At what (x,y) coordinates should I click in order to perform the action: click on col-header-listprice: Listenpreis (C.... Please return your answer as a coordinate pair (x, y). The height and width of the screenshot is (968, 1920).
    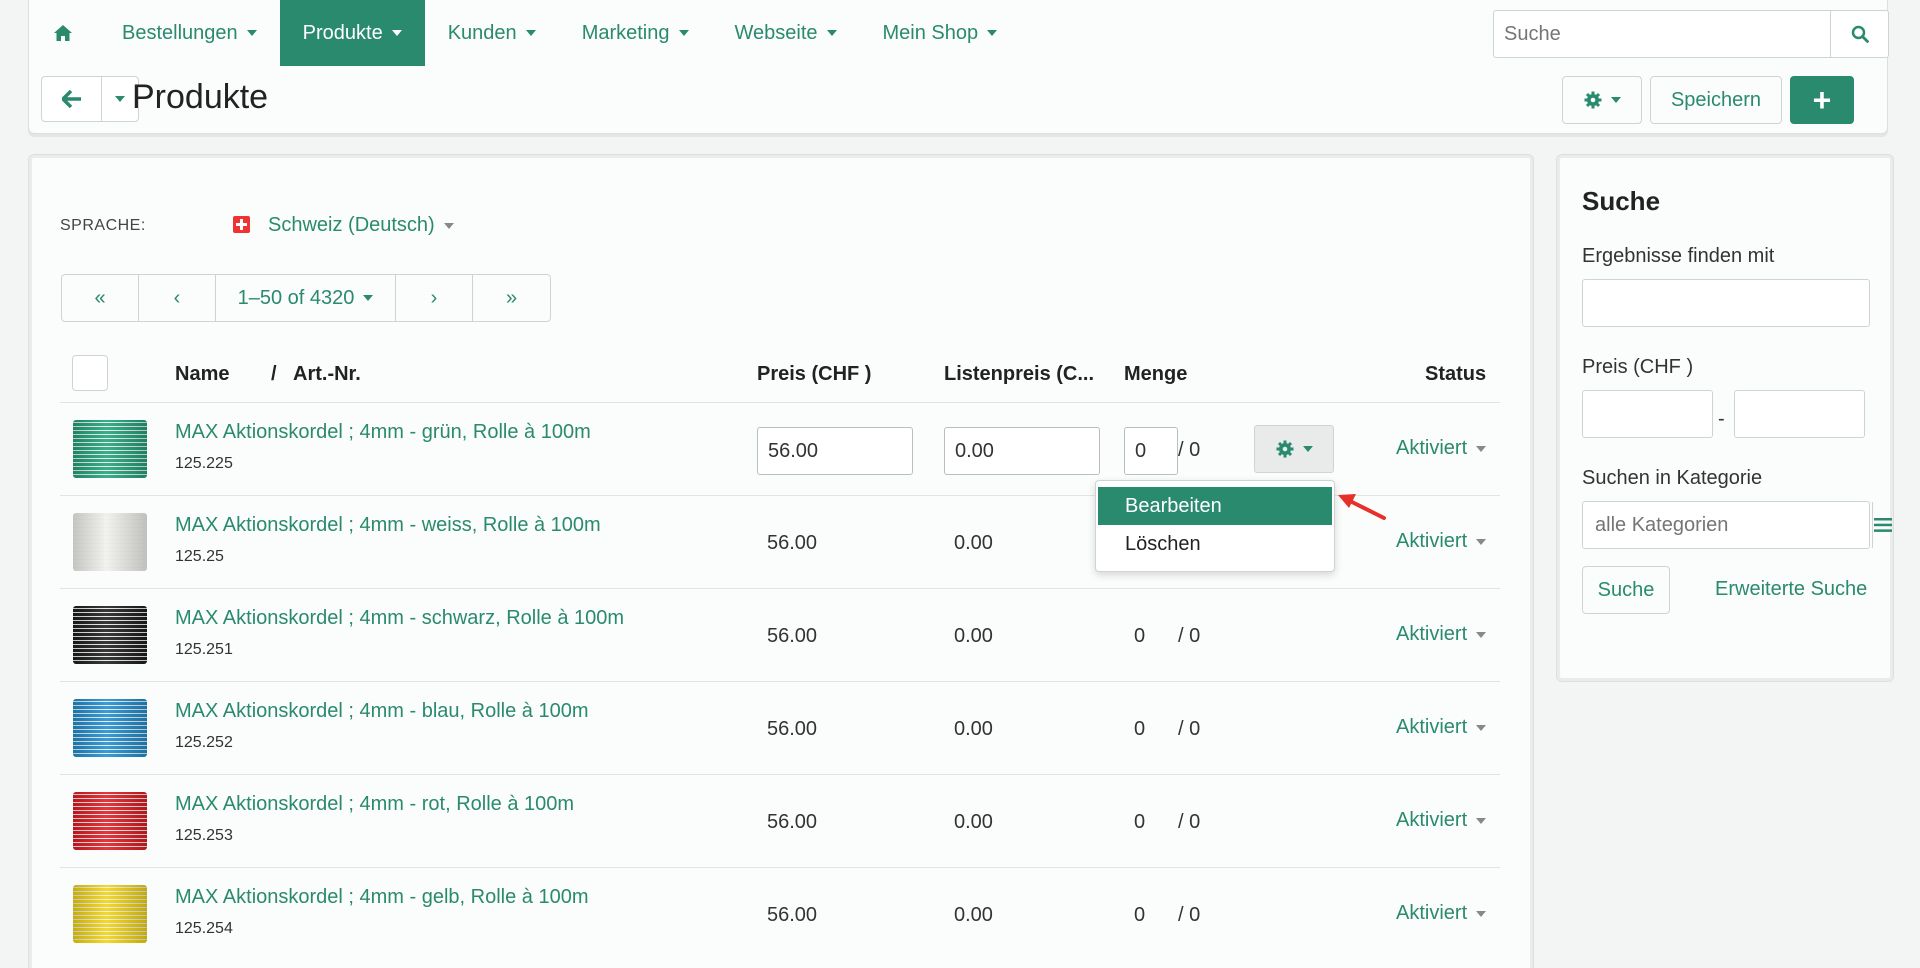
    Looking at the image, I should click on (1019, 374).